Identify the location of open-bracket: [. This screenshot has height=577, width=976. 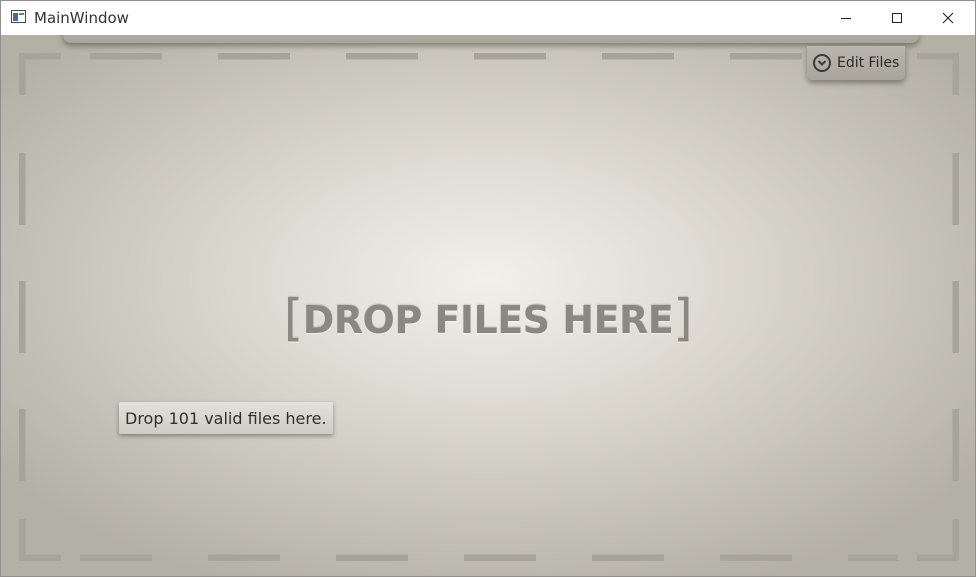
(293, 318).